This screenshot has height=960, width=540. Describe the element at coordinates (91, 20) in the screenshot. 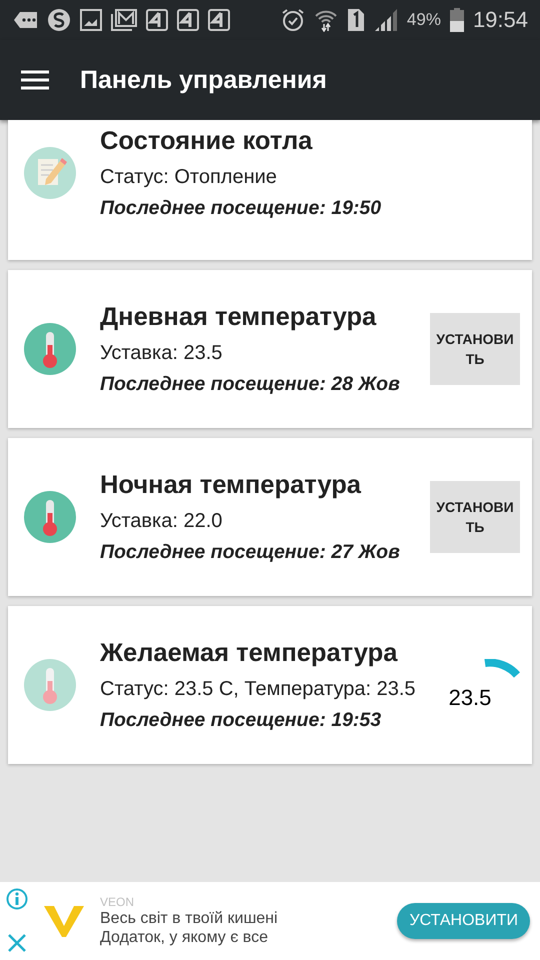

I see `image-icon` at that location.